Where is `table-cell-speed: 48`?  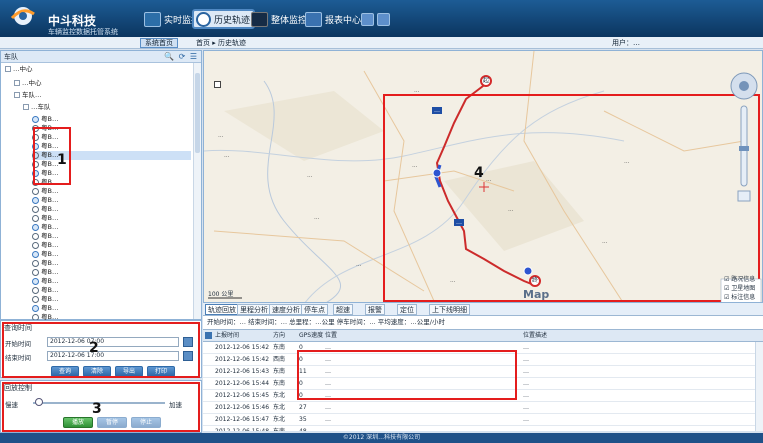 table-cell-speed: 48 is located at coordinates (311, 428).